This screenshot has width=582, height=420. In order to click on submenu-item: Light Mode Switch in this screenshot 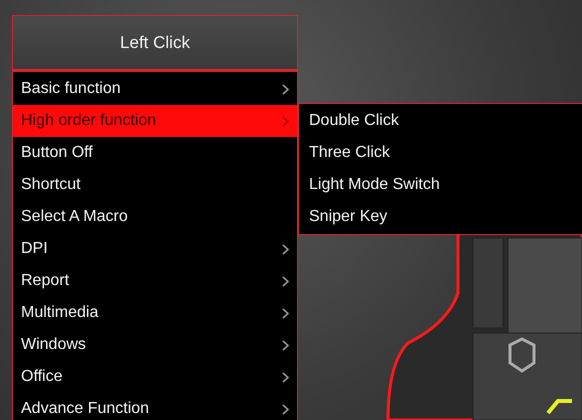, I will do `click(440, 185)`.